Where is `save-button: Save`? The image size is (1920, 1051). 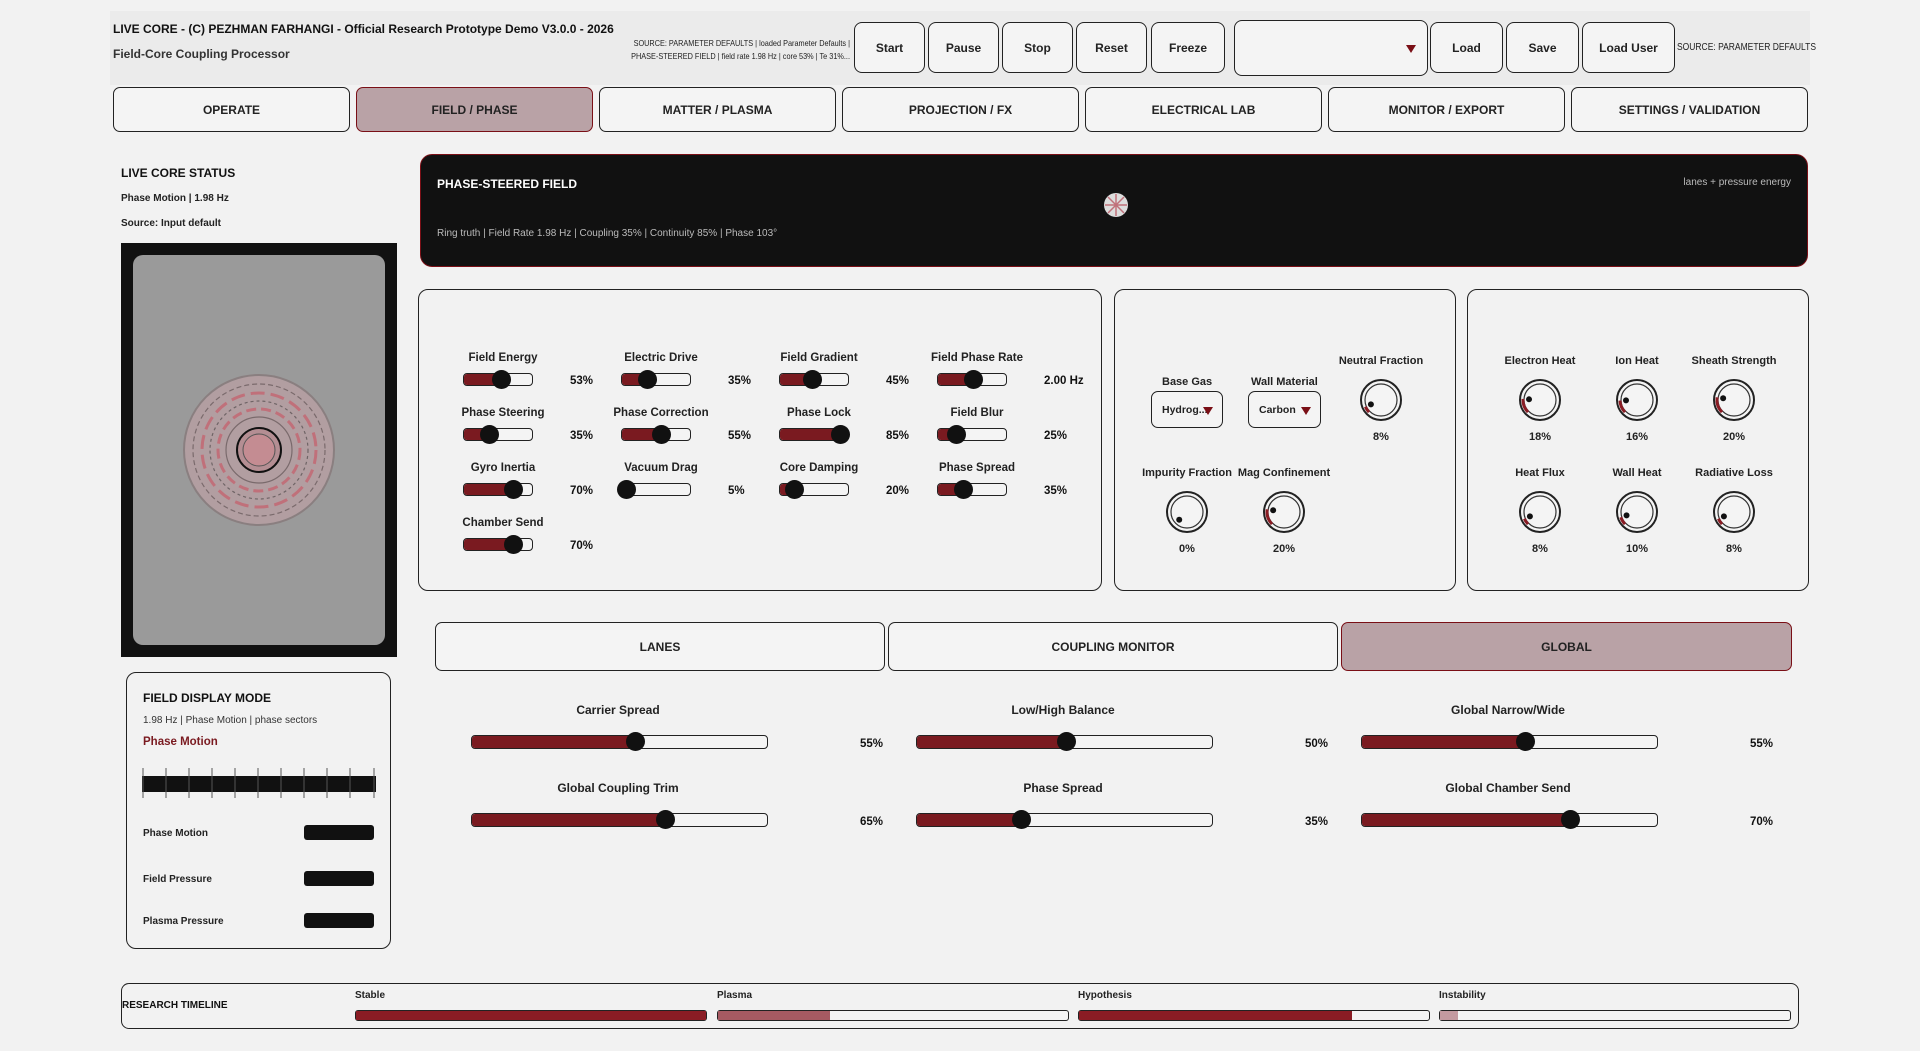
save-button: Save is located at coordinates (1542, 47).